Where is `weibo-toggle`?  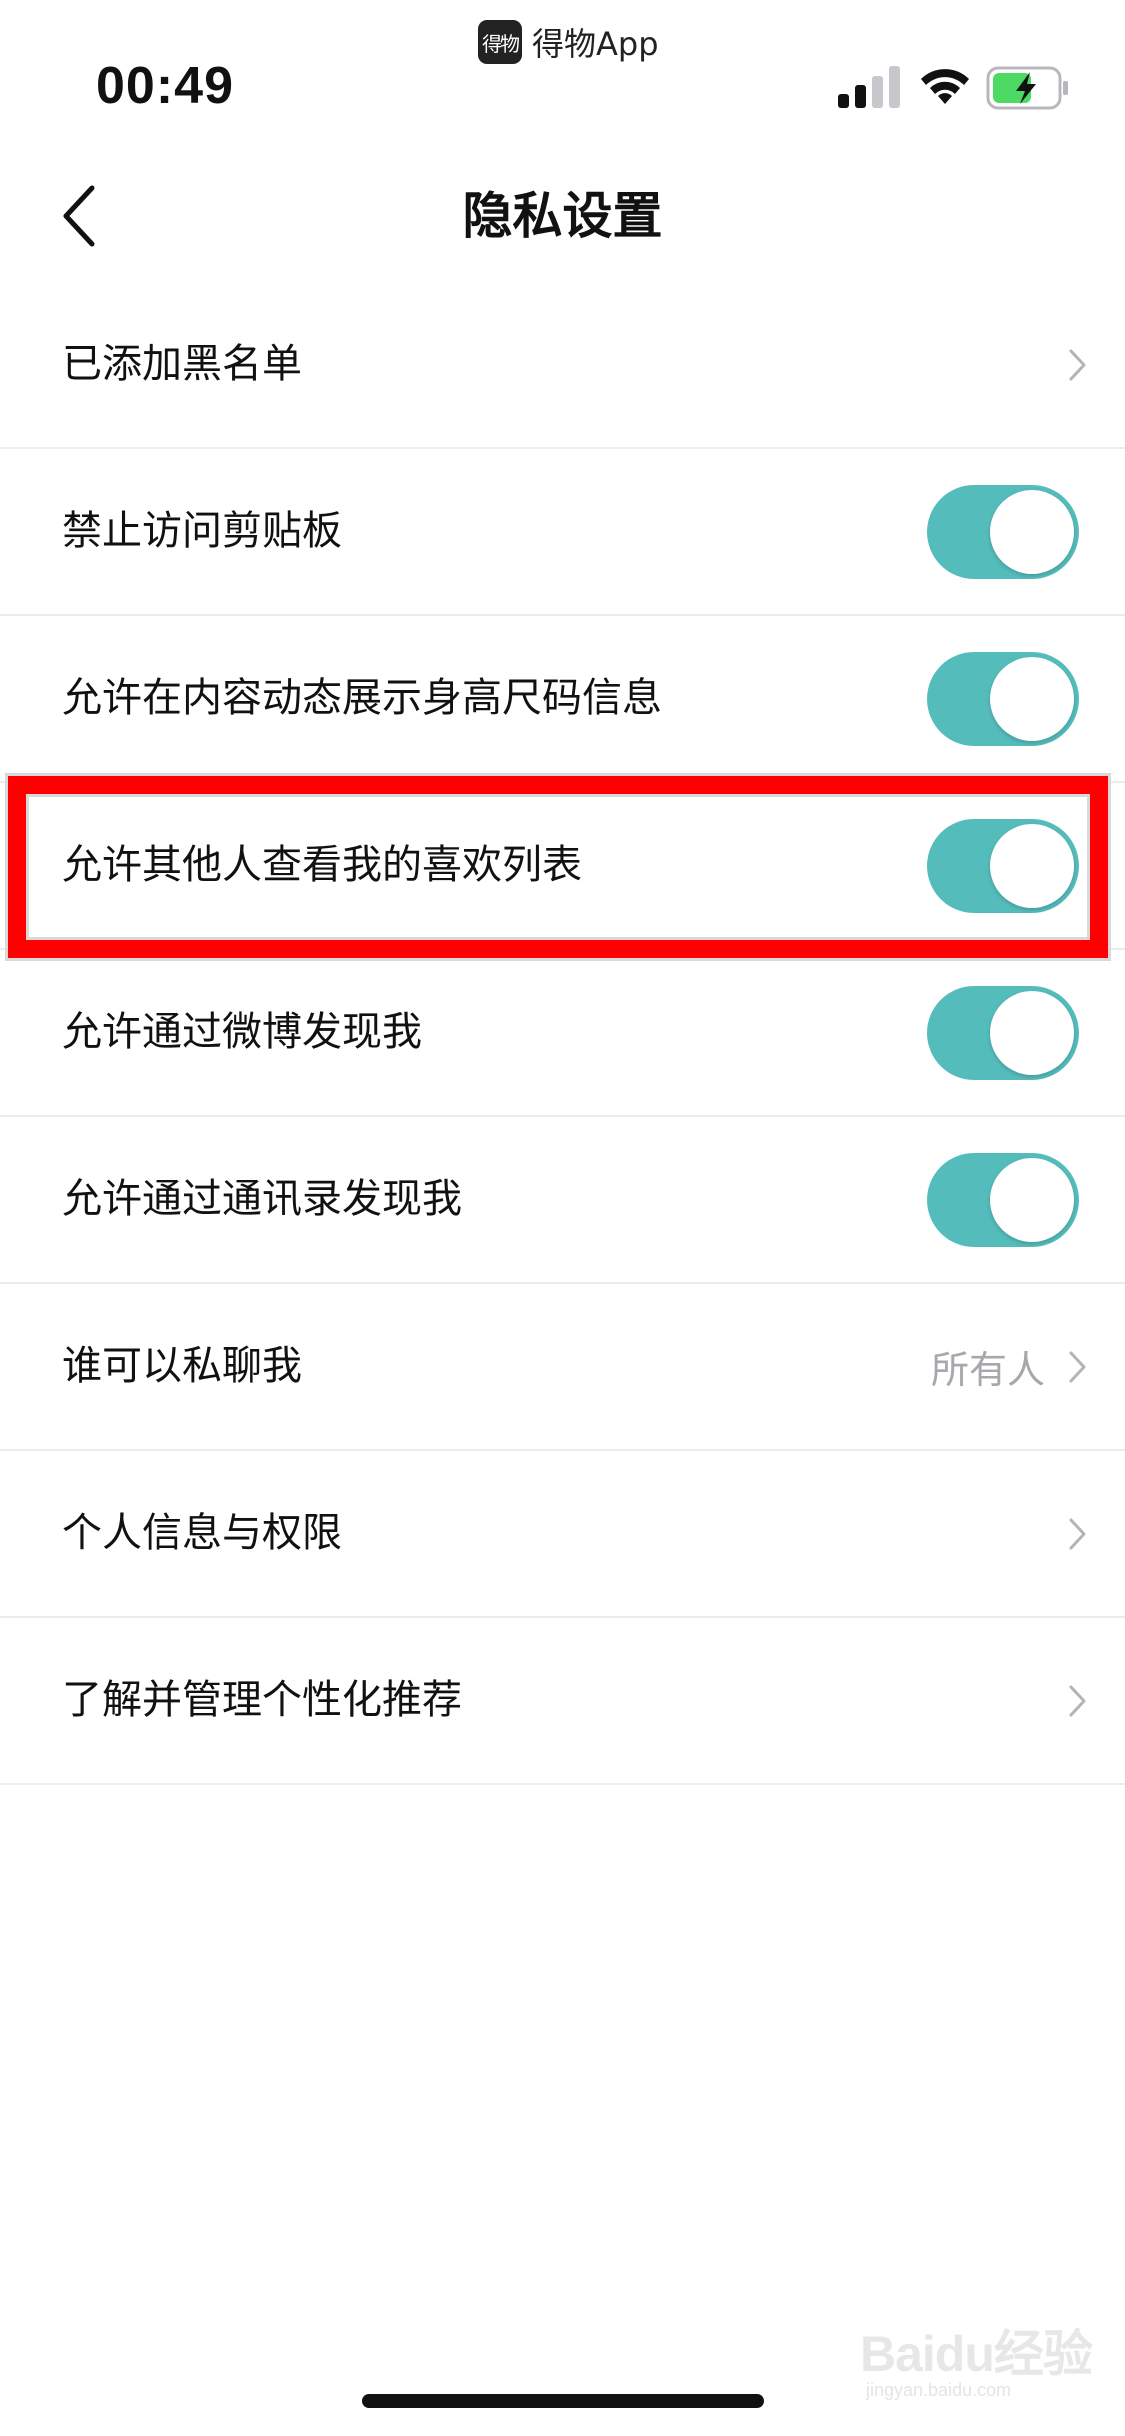 weibo-toggle is located at coordinates (1003, 1032).